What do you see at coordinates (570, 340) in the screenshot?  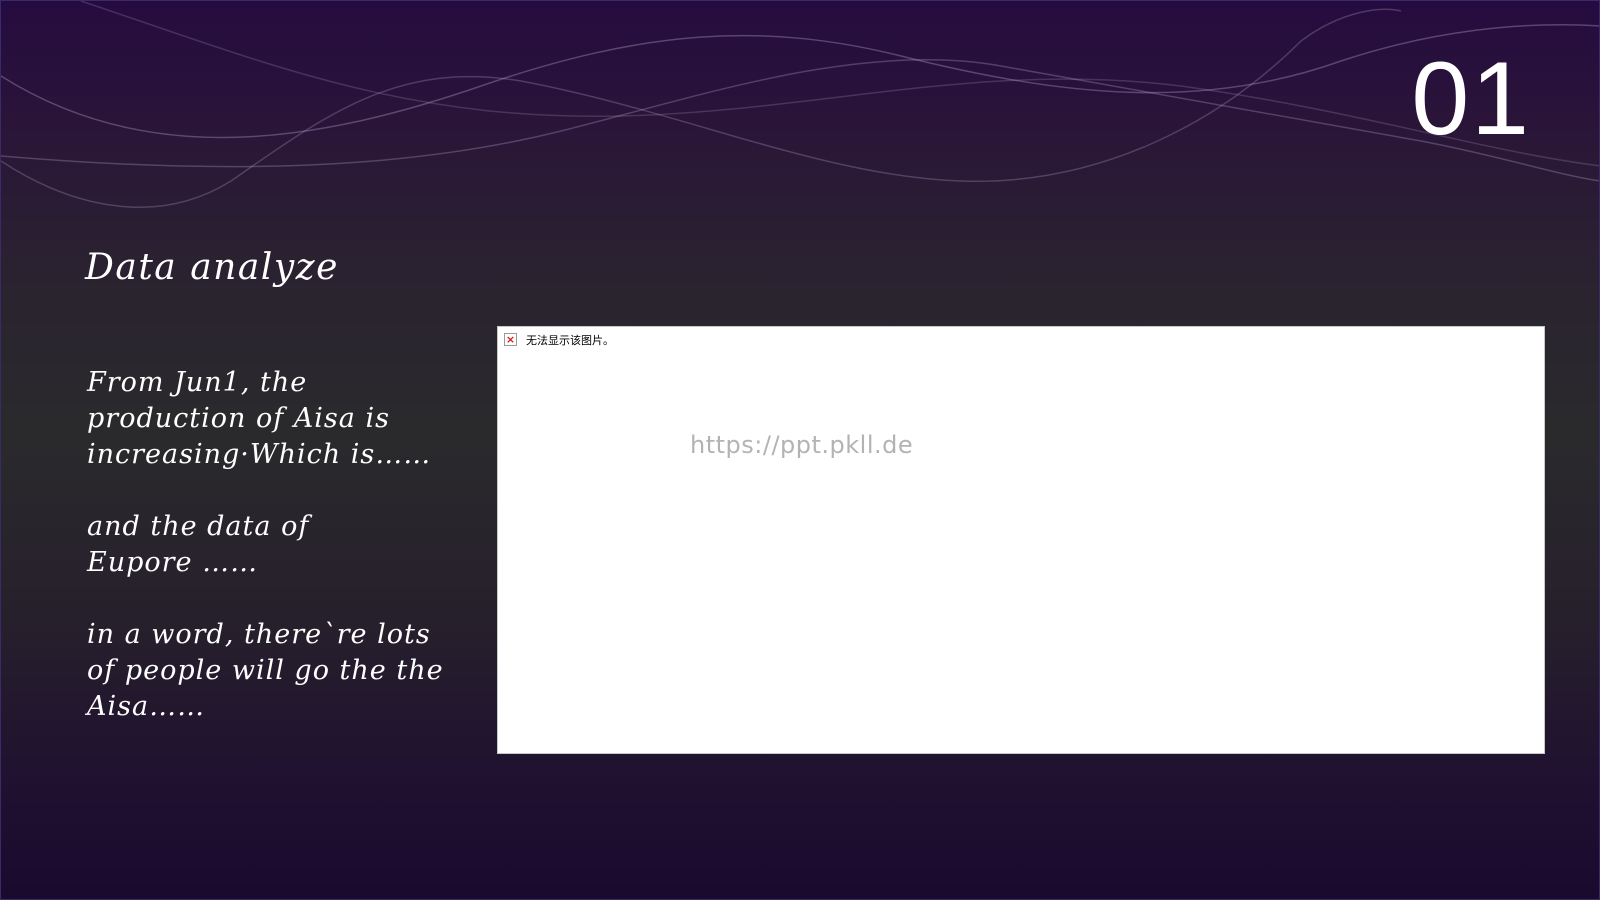 I see `broken-image-message: 无法显示该图片。` at bounding box center [570, 340].